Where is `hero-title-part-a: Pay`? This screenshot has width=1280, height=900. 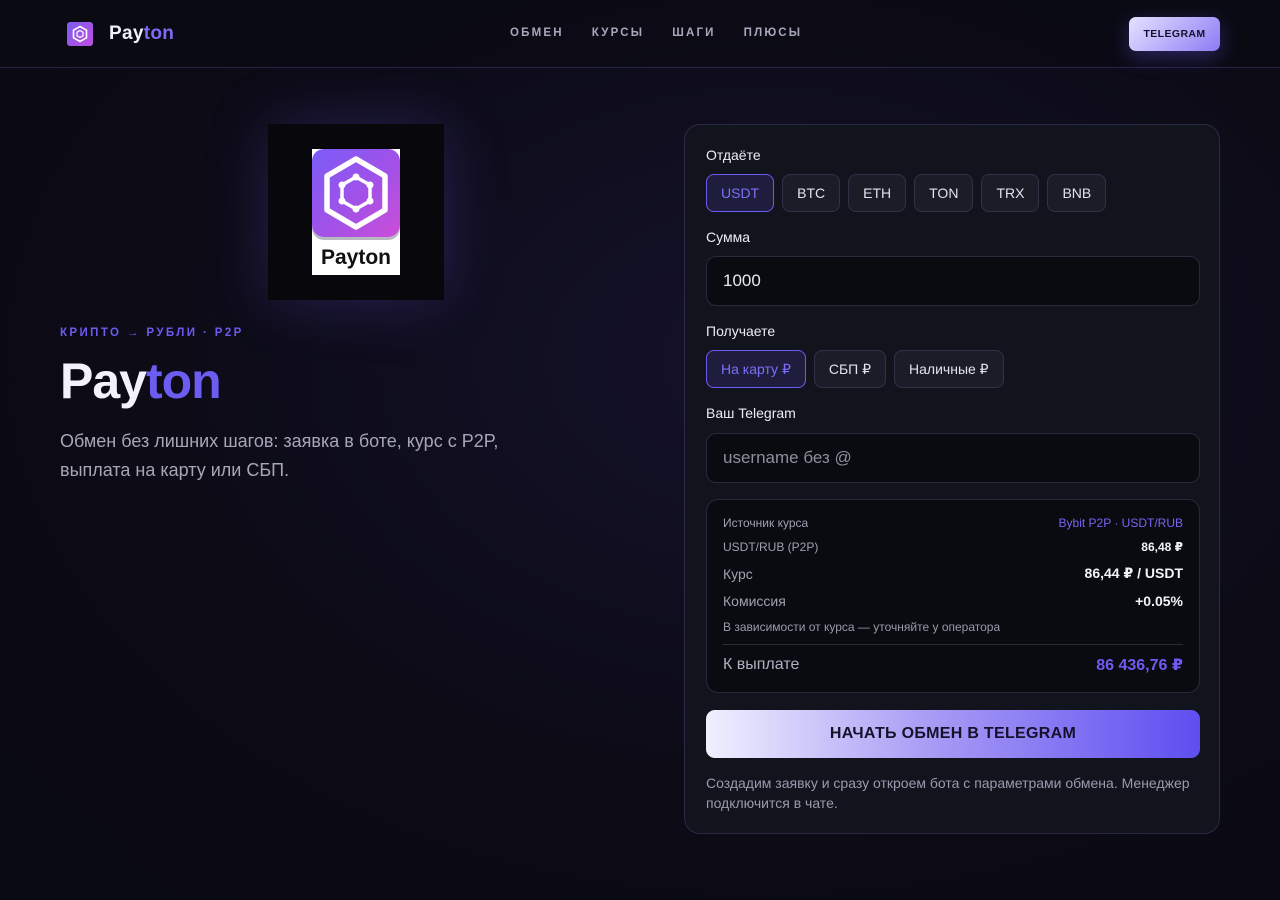
hero-title-part-a: Pay is located at coordinates (103, 381).